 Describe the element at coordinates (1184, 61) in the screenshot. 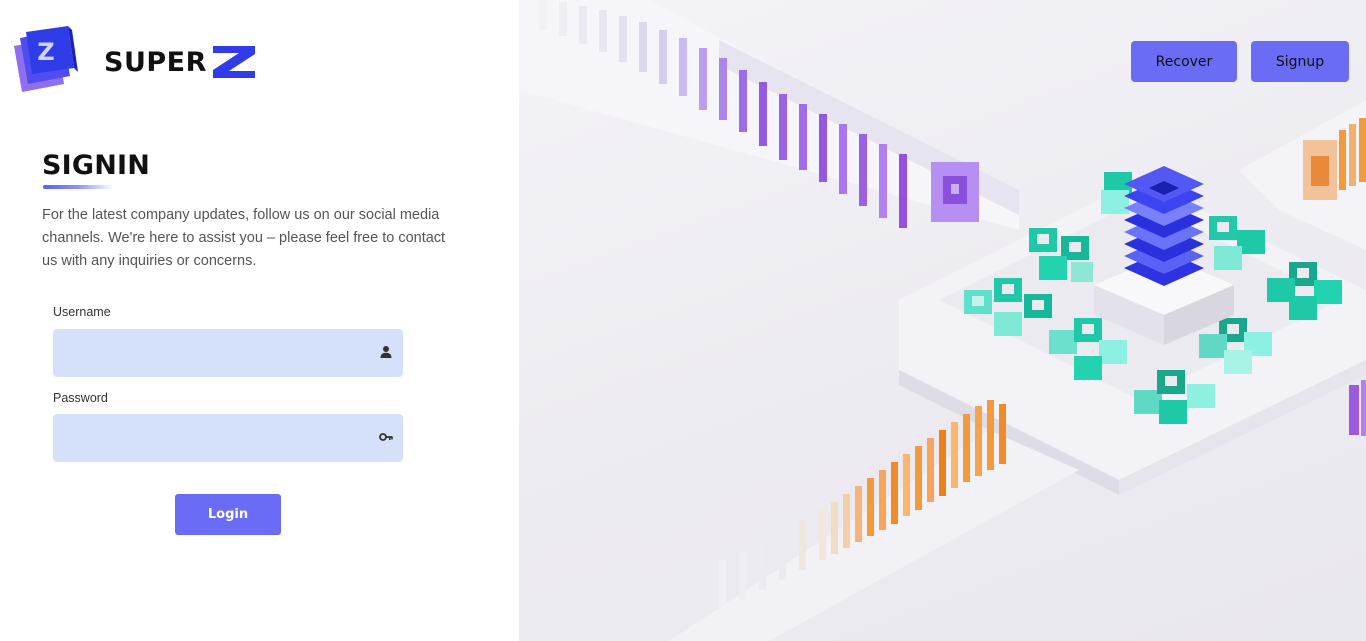

I see `recover-button: Recover` at that location.